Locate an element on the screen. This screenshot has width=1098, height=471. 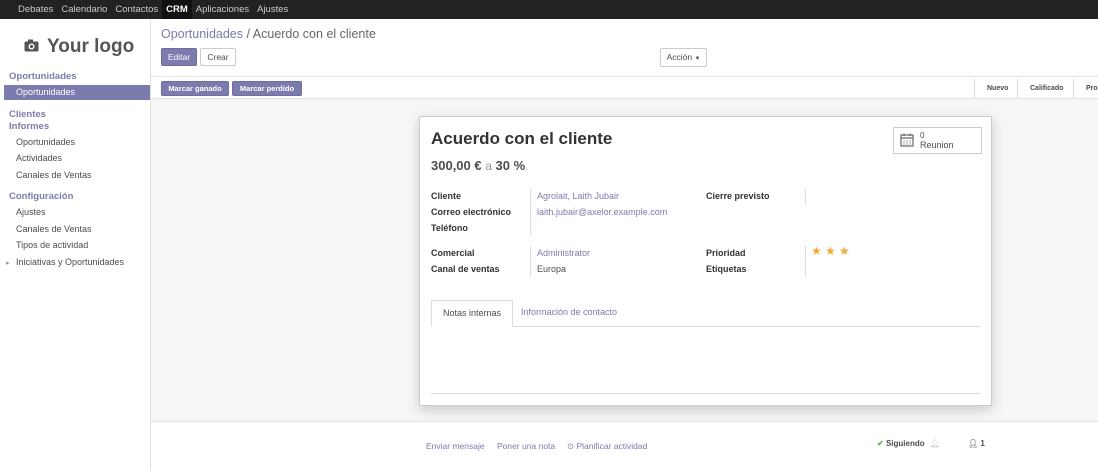
menu-debates: Debates is located at coordinates (35, 9).